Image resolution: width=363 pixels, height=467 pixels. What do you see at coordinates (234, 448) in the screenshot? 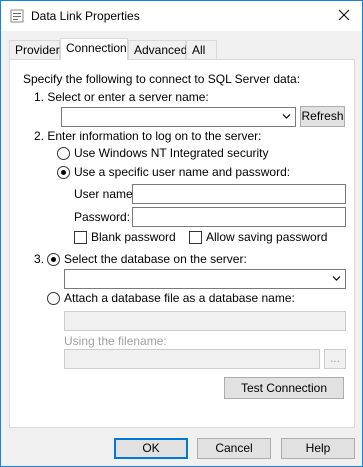
I see `cancel-button: Cancel` at bounding box center [234, 448].